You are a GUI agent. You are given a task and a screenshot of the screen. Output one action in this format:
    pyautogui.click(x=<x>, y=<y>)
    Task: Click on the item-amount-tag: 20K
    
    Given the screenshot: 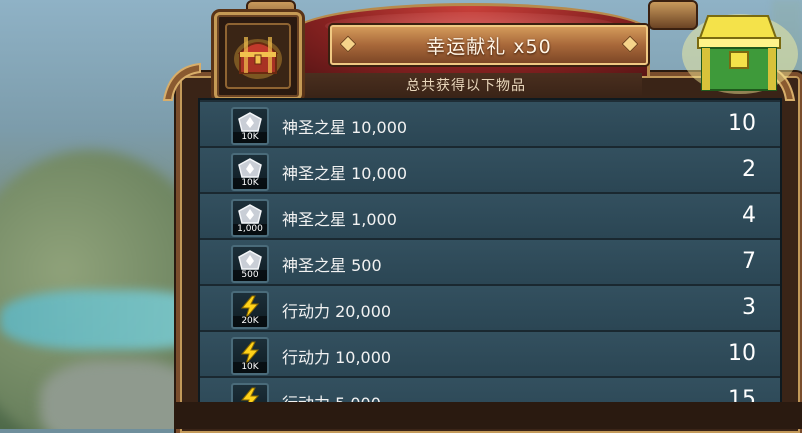 What is the action you would take?
    pyautogui.click(x=250, y=321)
    